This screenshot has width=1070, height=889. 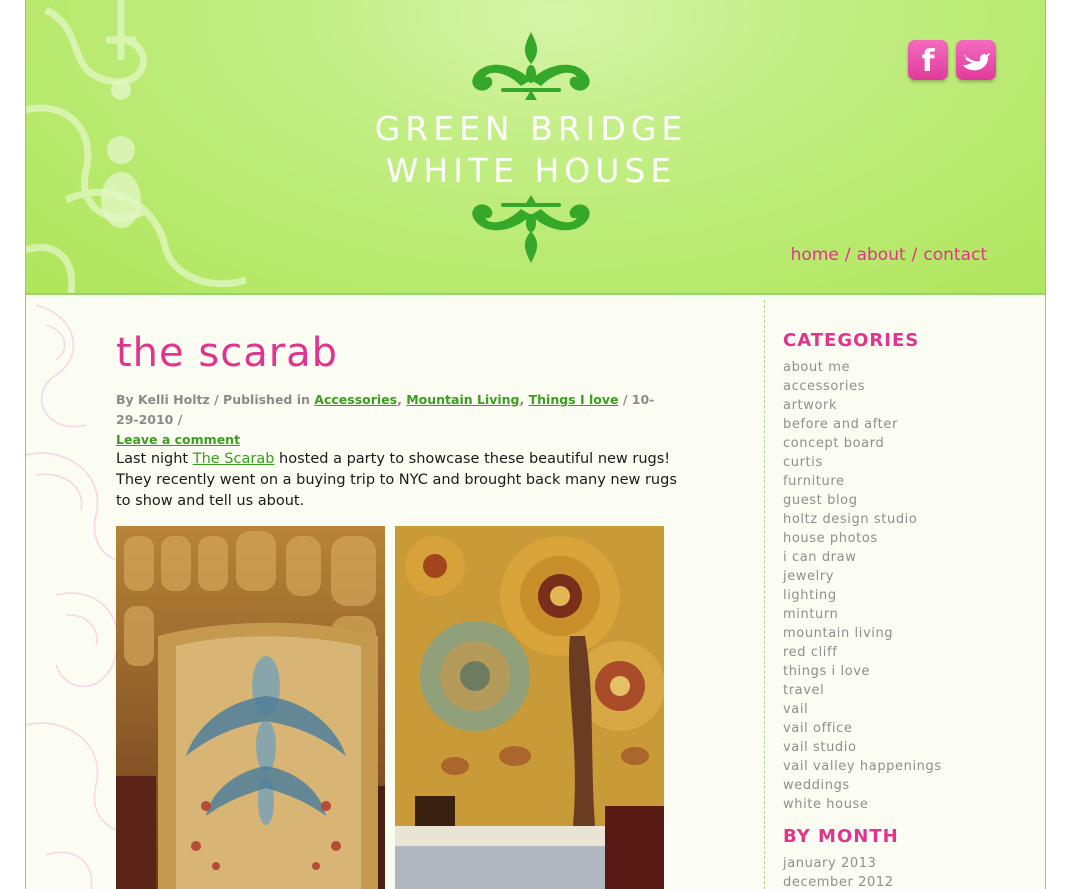 What do you see at coordinates (881, 255) in the screenshot?
I see `nav-about: about` at bounding box center [881, 255].